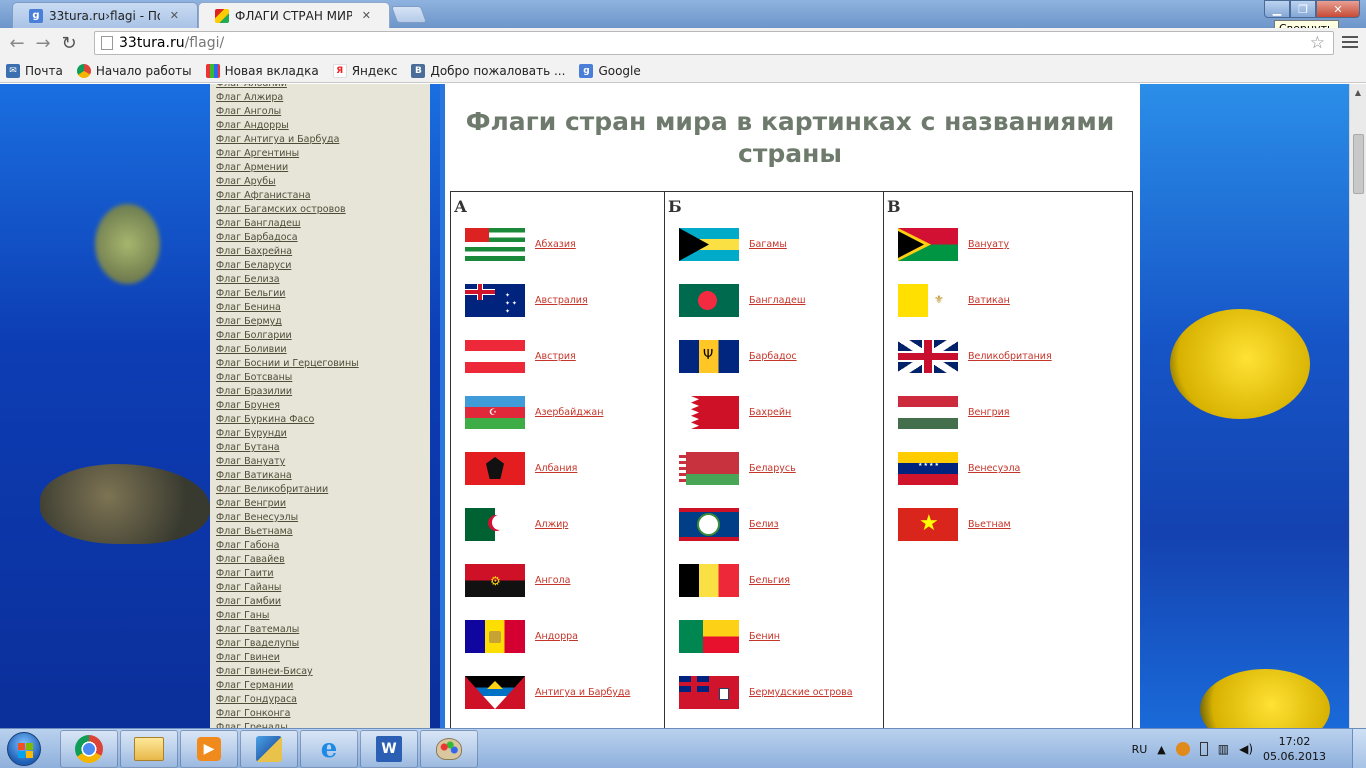 This screenshot has width=1366, height=768. What do you see at coordinates (768, 244) in the screenshot?
I see `country-link: Багамы` at bounding box center [768, 244].